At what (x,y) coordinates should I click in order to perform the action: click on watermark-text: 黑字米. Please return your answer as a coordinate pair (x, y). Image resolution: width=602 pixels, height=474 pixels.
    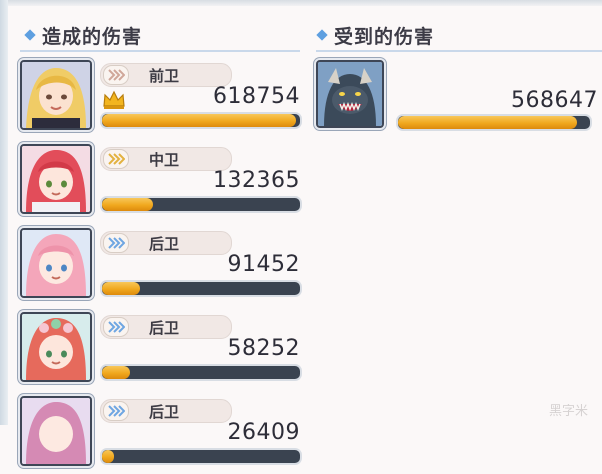
    Looking at the image, I should click on (568, 411).